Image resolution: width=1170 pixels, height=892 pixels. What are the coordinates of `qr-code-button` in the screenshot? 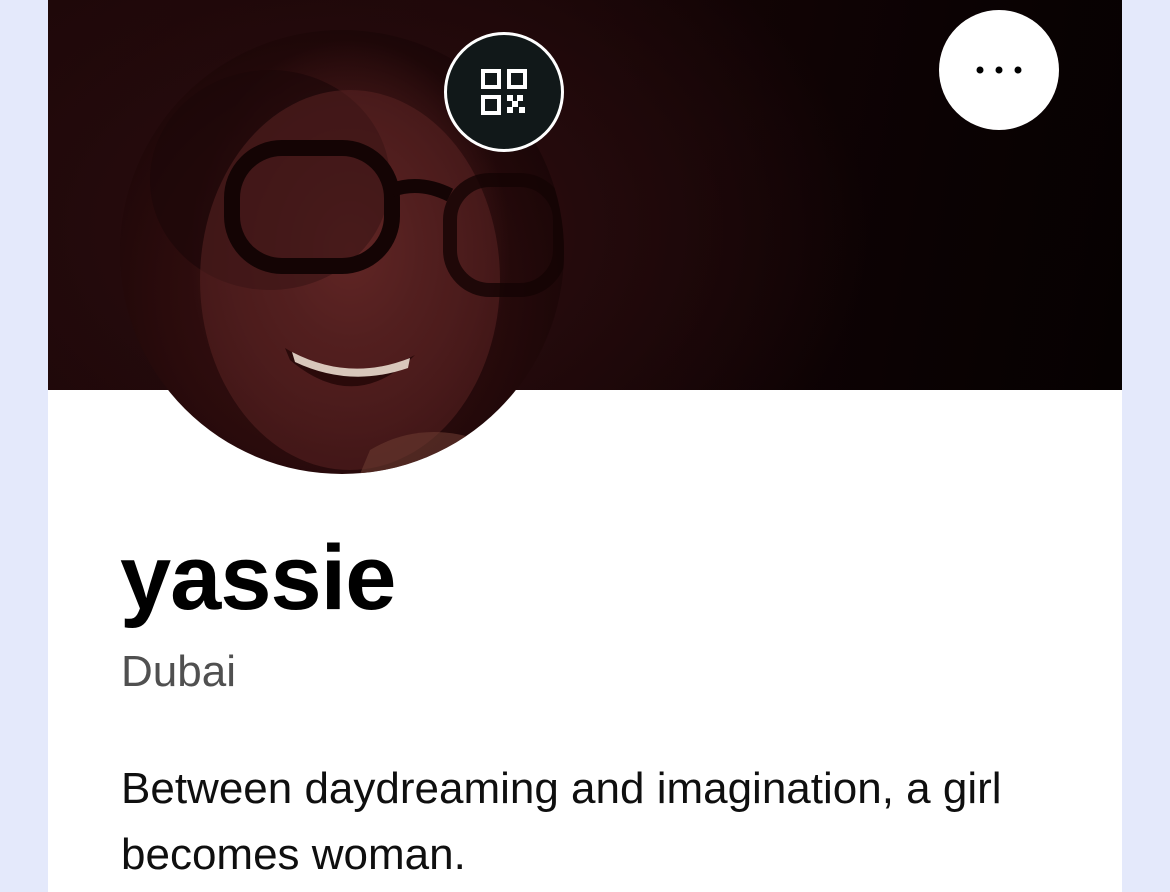 It's located at (504, 92).